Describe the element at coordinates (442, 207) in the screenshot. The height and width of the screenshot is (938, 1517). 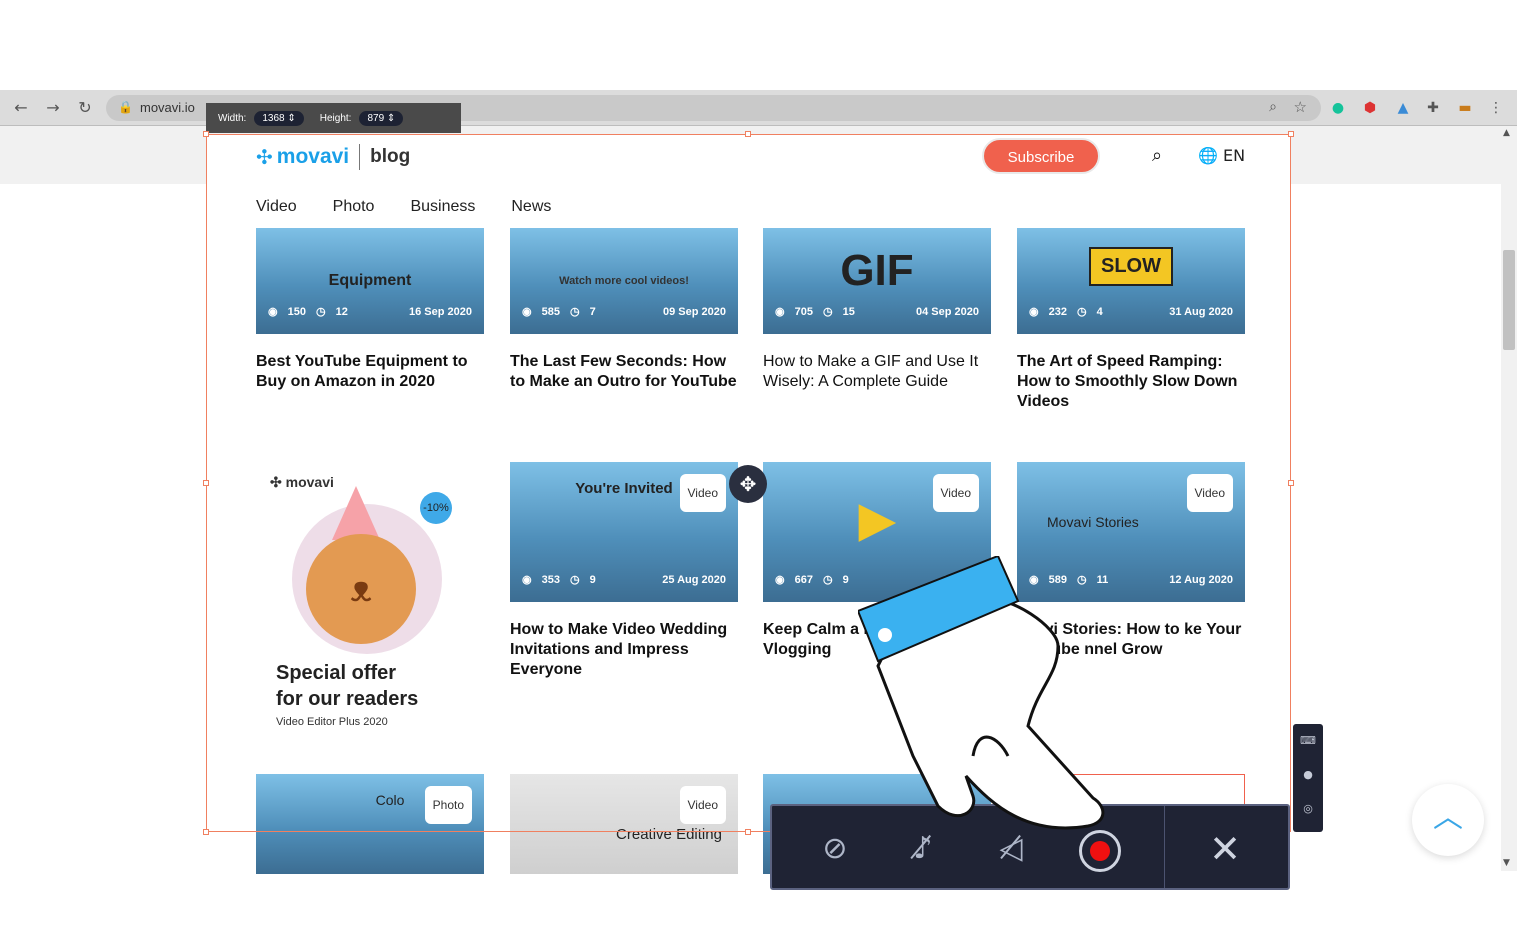
I see `nav-business: Business` at that location.